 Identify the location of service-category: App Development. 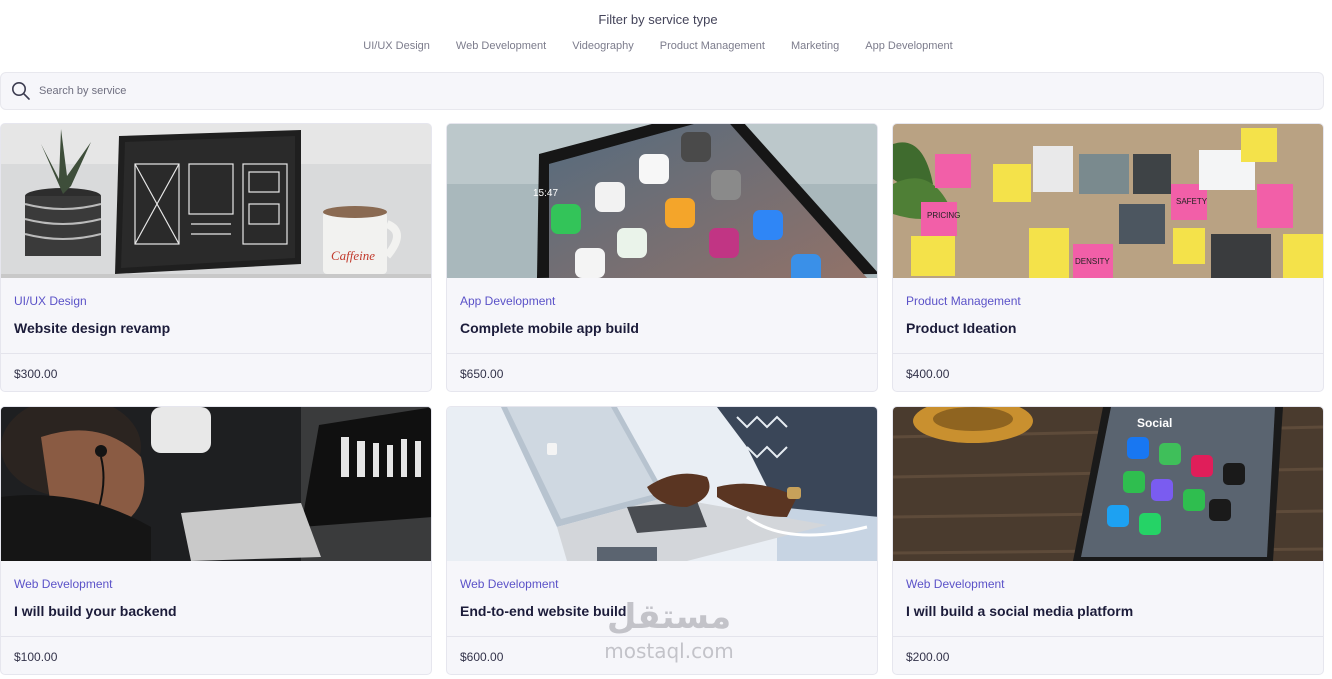
(507, 301).